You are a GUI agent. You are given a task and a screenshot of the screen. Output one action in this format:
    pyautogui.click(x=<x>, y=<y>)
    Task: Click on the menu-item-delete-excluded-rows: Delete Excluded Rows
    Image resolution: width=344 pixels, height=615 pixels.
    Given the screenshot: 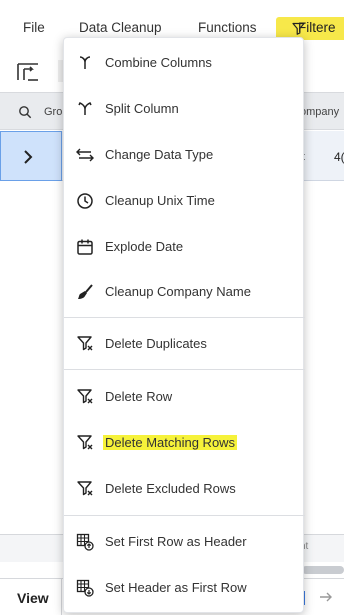 What is the action you would take?
    pyautogui.click(x=184, y=489)
    